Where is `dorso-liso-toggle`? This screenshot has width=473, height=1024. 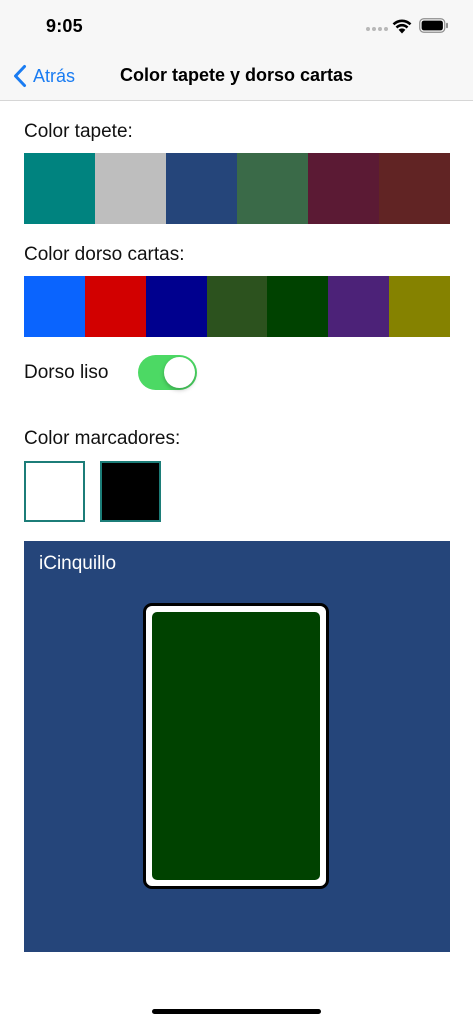
dorso-liso-toggle is located at coordinates (167, 372).